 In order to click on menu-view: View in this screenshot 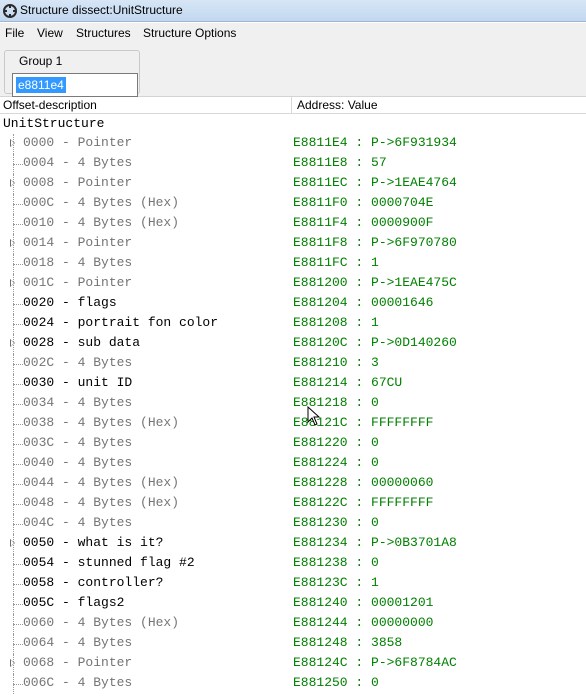, I will do `click(50, 33)`.